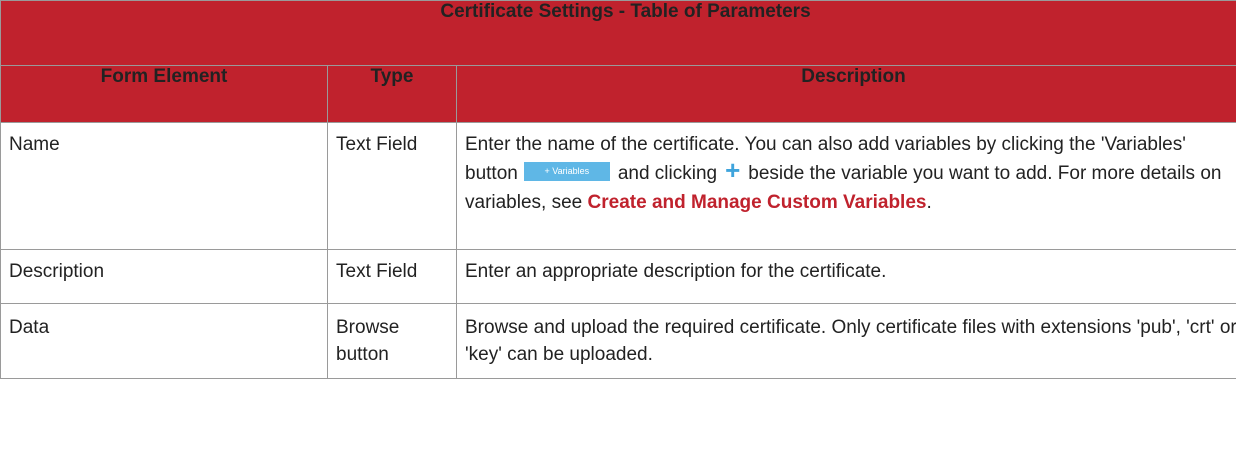 The image size is (1236, 455). I want to click on header-form-element: Form Element, so click(164, 94).